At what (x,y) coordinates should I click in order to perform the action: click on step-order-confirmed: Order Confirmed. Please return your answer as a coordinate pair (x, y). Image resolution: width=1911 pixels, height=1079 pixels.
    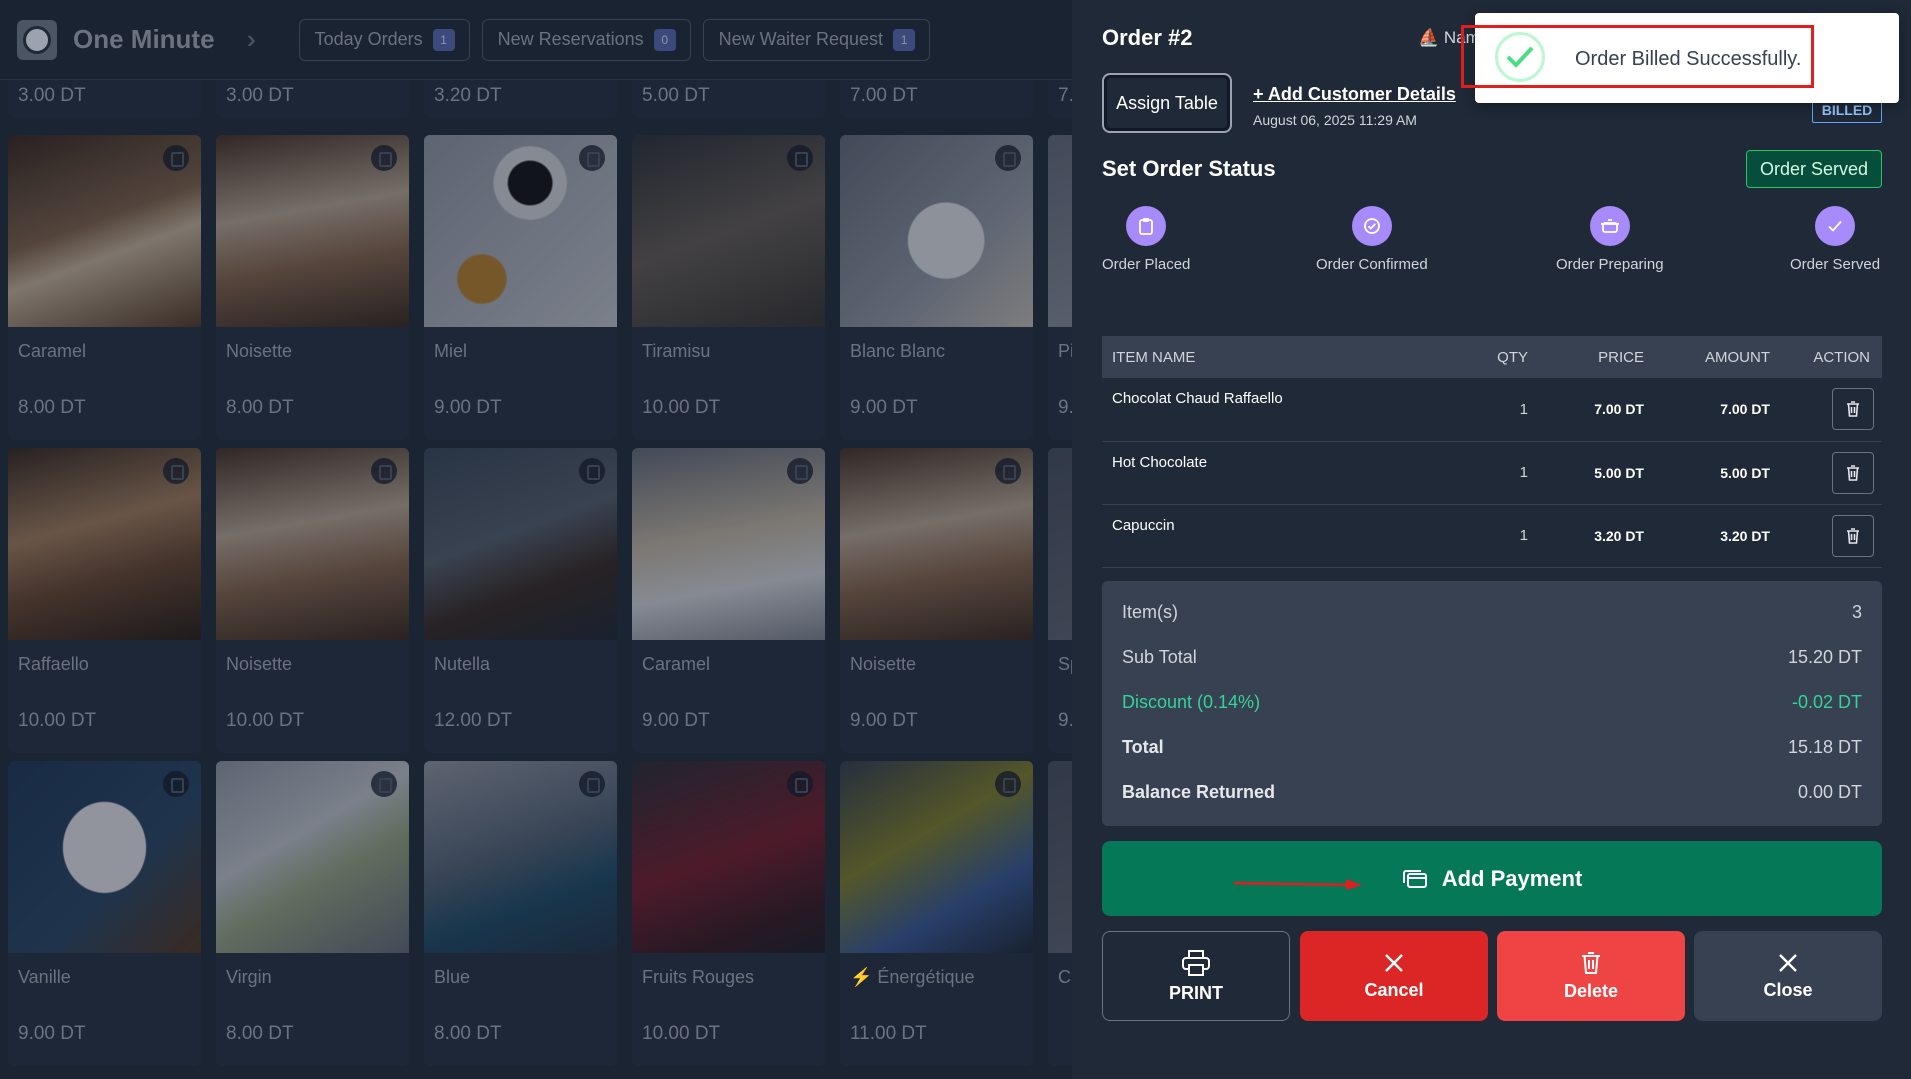
    Looking at the image, I should click on (1372, 239).